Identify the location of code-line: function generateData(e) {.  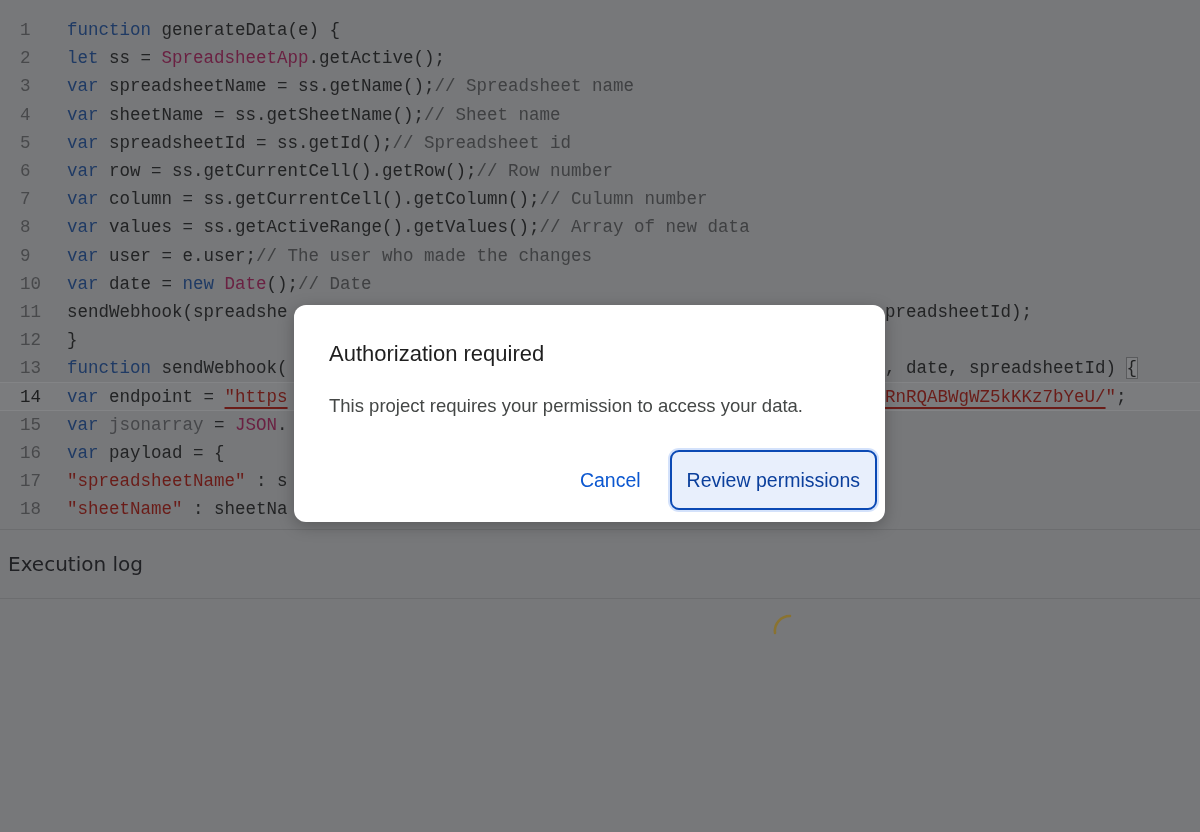
(204, 30).